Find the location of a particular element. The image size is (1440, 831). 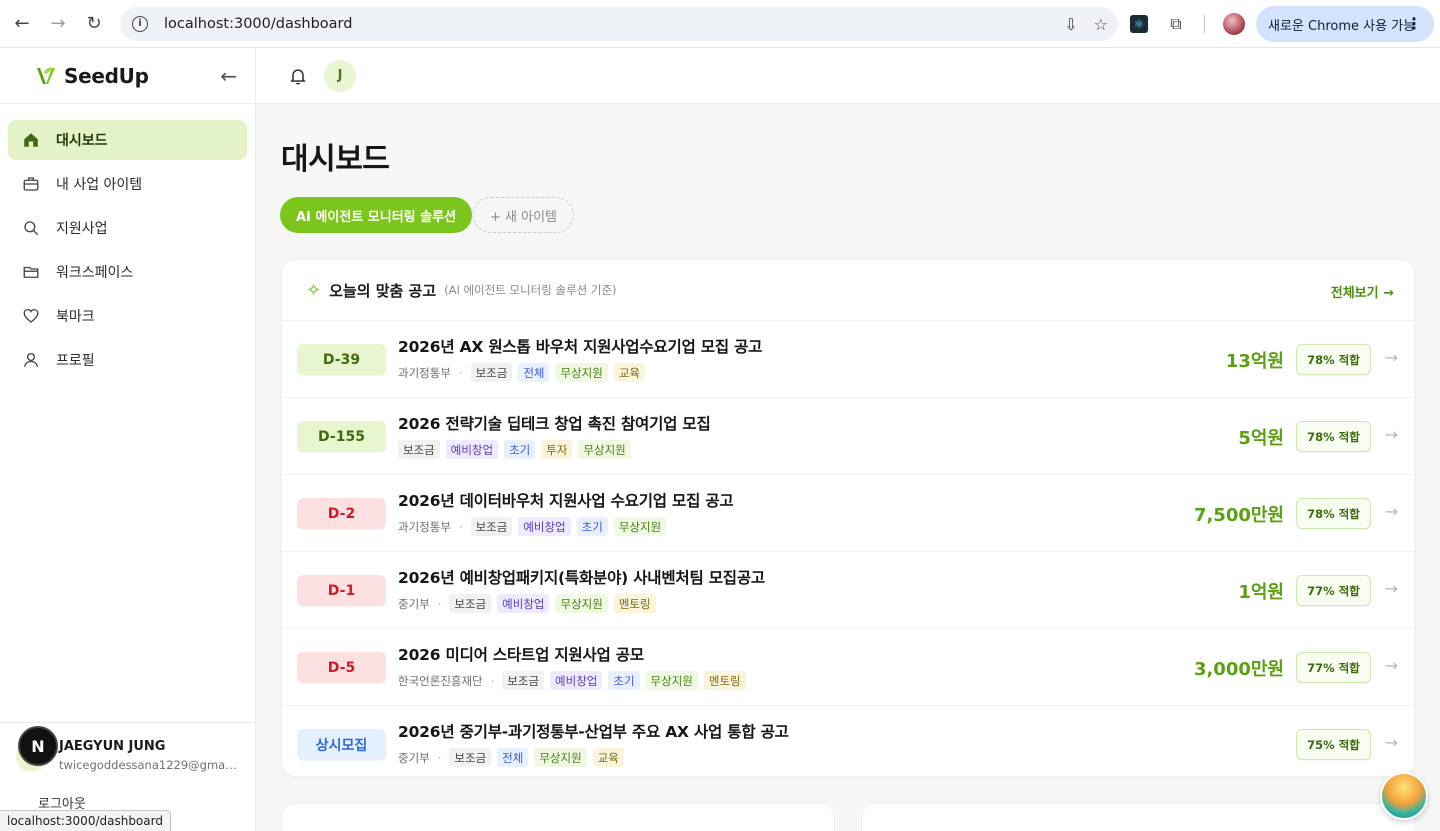

brand: SeedUp ← is located at coordinates (127, 76).